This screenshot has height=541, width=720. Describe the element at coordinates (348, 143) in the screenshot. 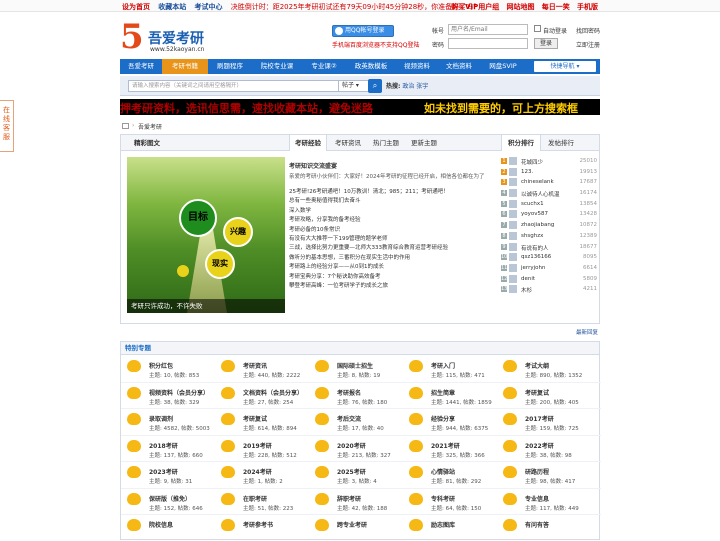

I see `tab-news: 考研资讯` at that location.